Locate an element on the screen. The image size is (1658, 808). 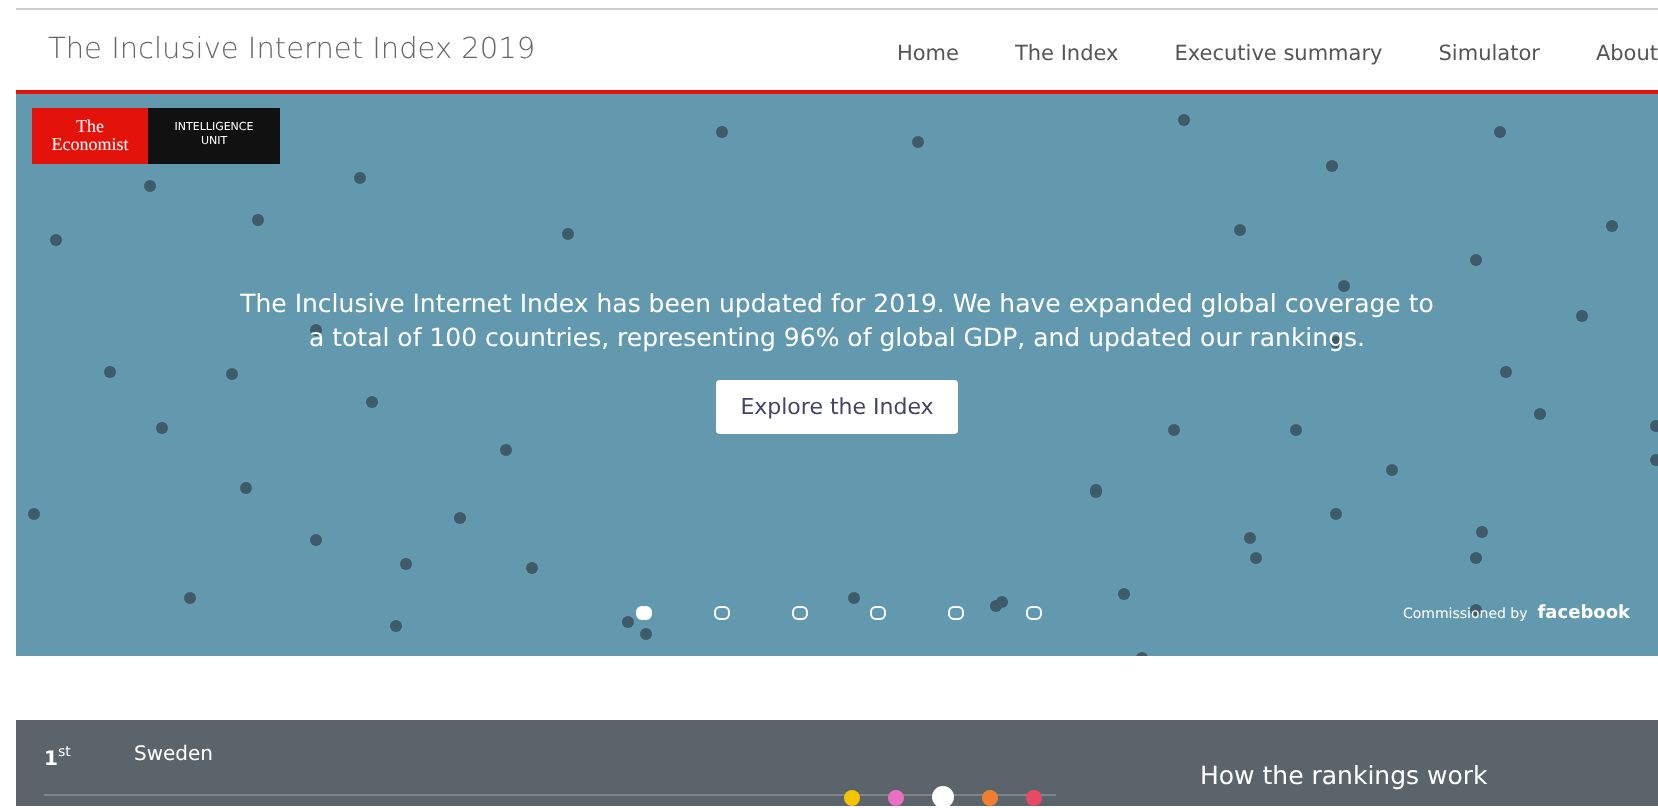
sponsor-logo: facebook is located at coordinates (1583, 614).